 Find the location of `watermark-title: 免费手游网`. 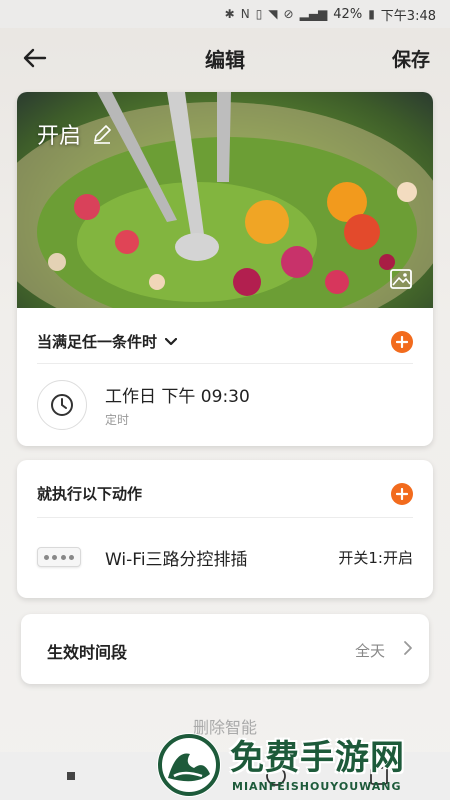

watermark-title: 免费手游网 is located at coordinates (317, 758).